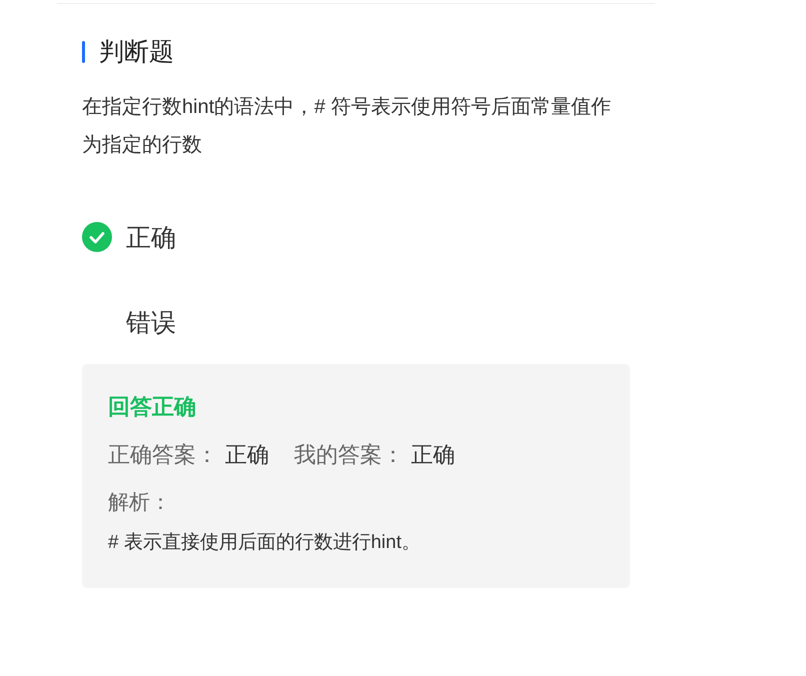  What do you see at coordinates (97, 237) in the screenshot?
I see `check-icon` at bounding box center [97, 237].